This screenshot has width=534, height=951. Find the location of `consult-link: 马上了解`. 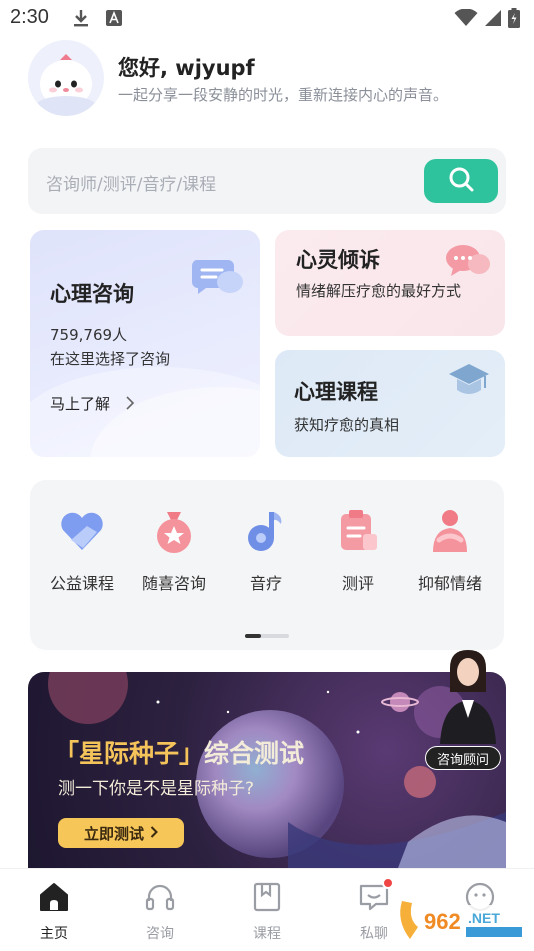

consult-link: 马上了解 is located at coordinates (92, 403).